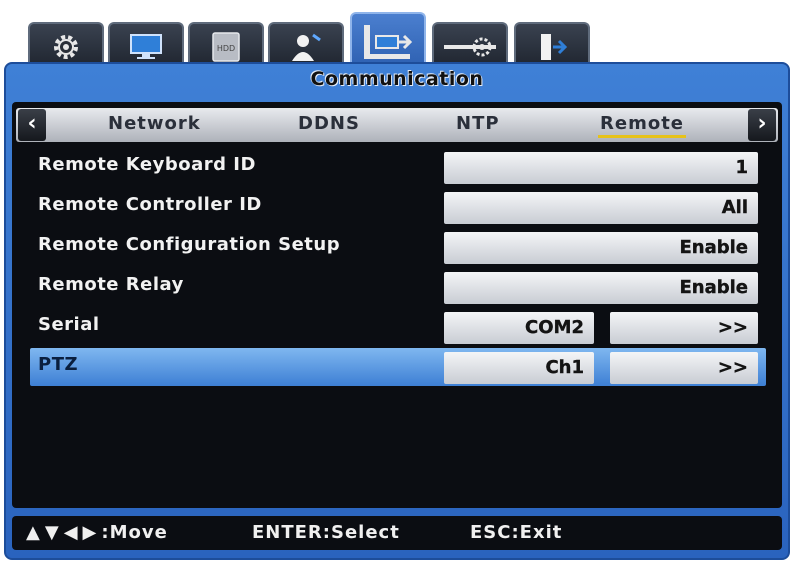 Image resolution: width=793 pixels, height=565 pixels. I want to click on serial-label: Serial, so click(69, 324).